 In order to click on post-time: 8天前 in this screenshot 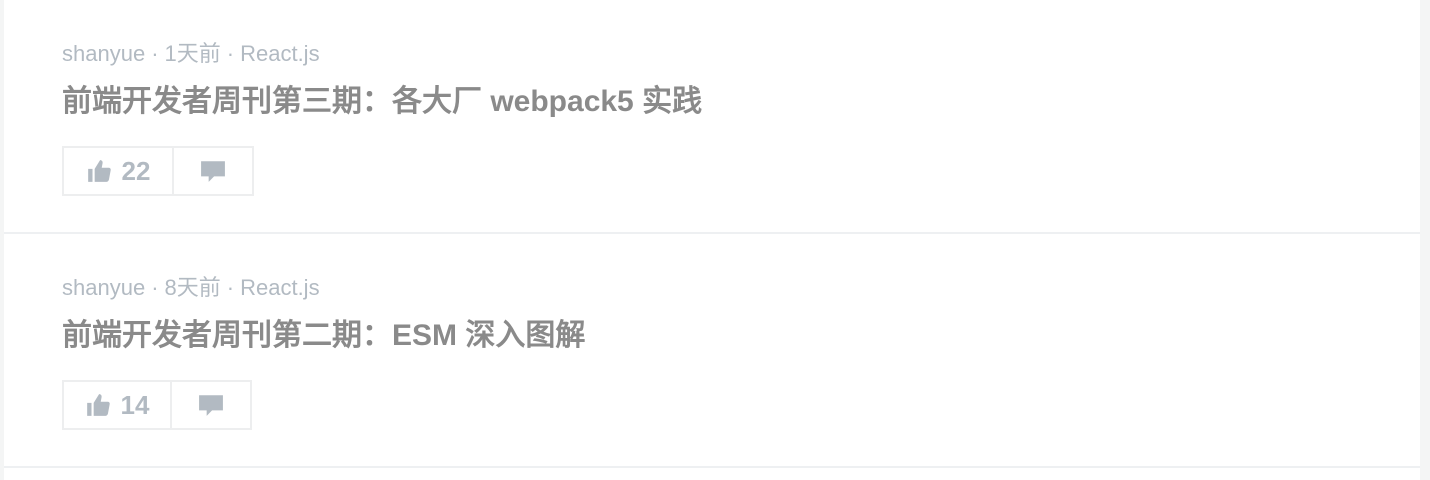, I will do `click(192, 287)`.